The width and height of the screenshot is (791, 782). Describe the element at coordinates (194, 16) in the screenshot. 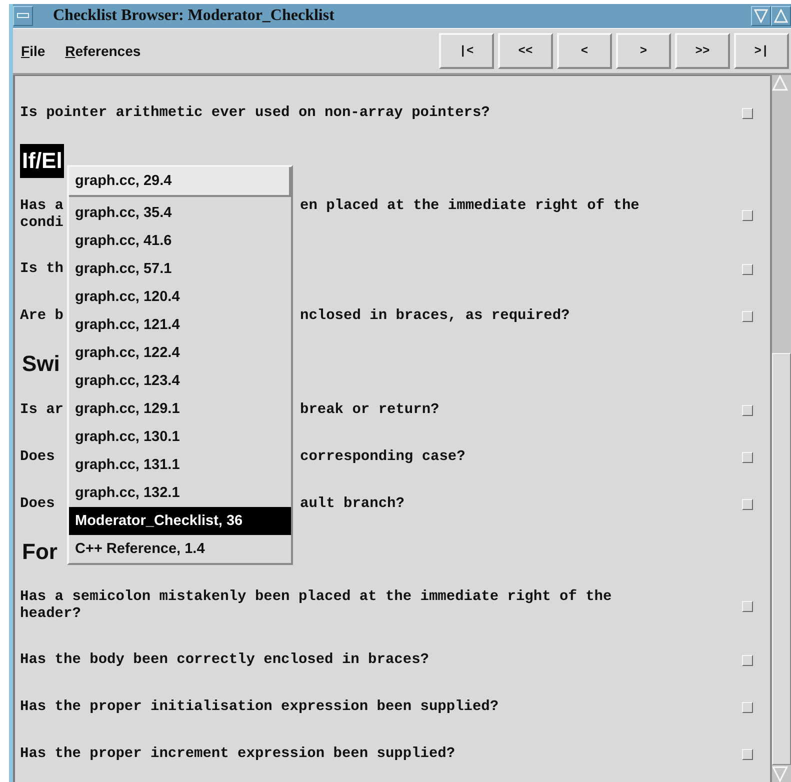

I see `window-title: Checklist Browser: Moderator_Checklist` at that location.